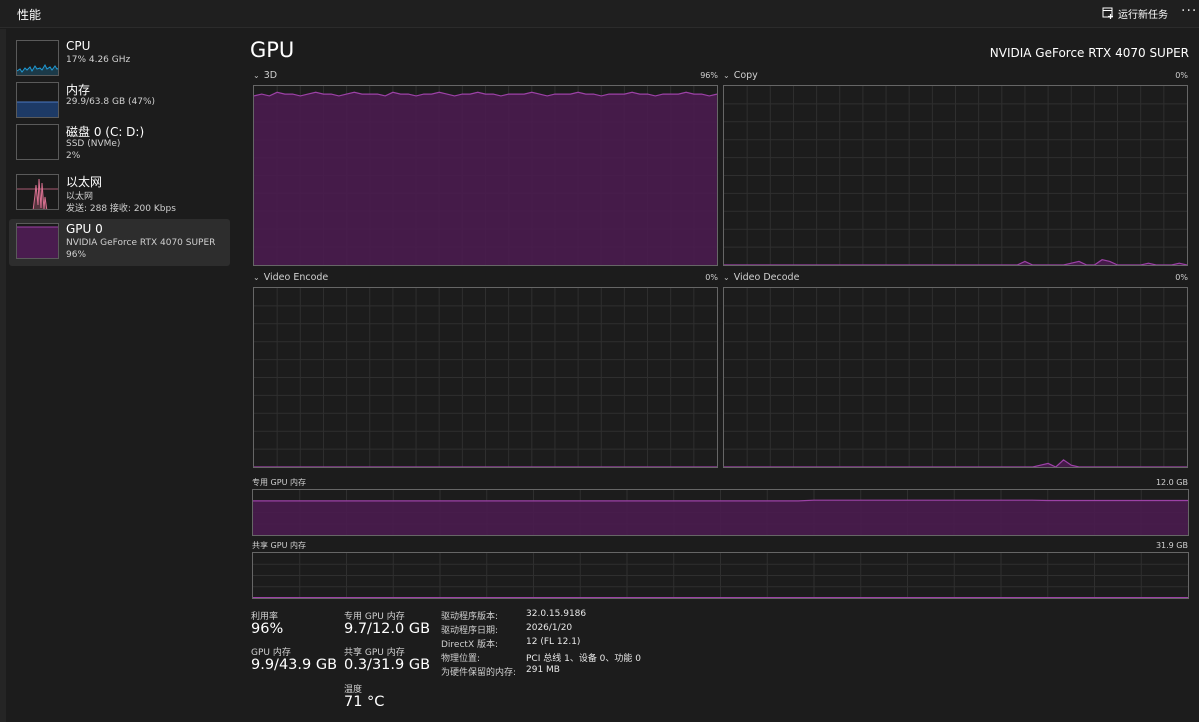  Describe the element at coordinates (711, 277) in the screenshot. I see `chart-encode-max: 0%` at that location.